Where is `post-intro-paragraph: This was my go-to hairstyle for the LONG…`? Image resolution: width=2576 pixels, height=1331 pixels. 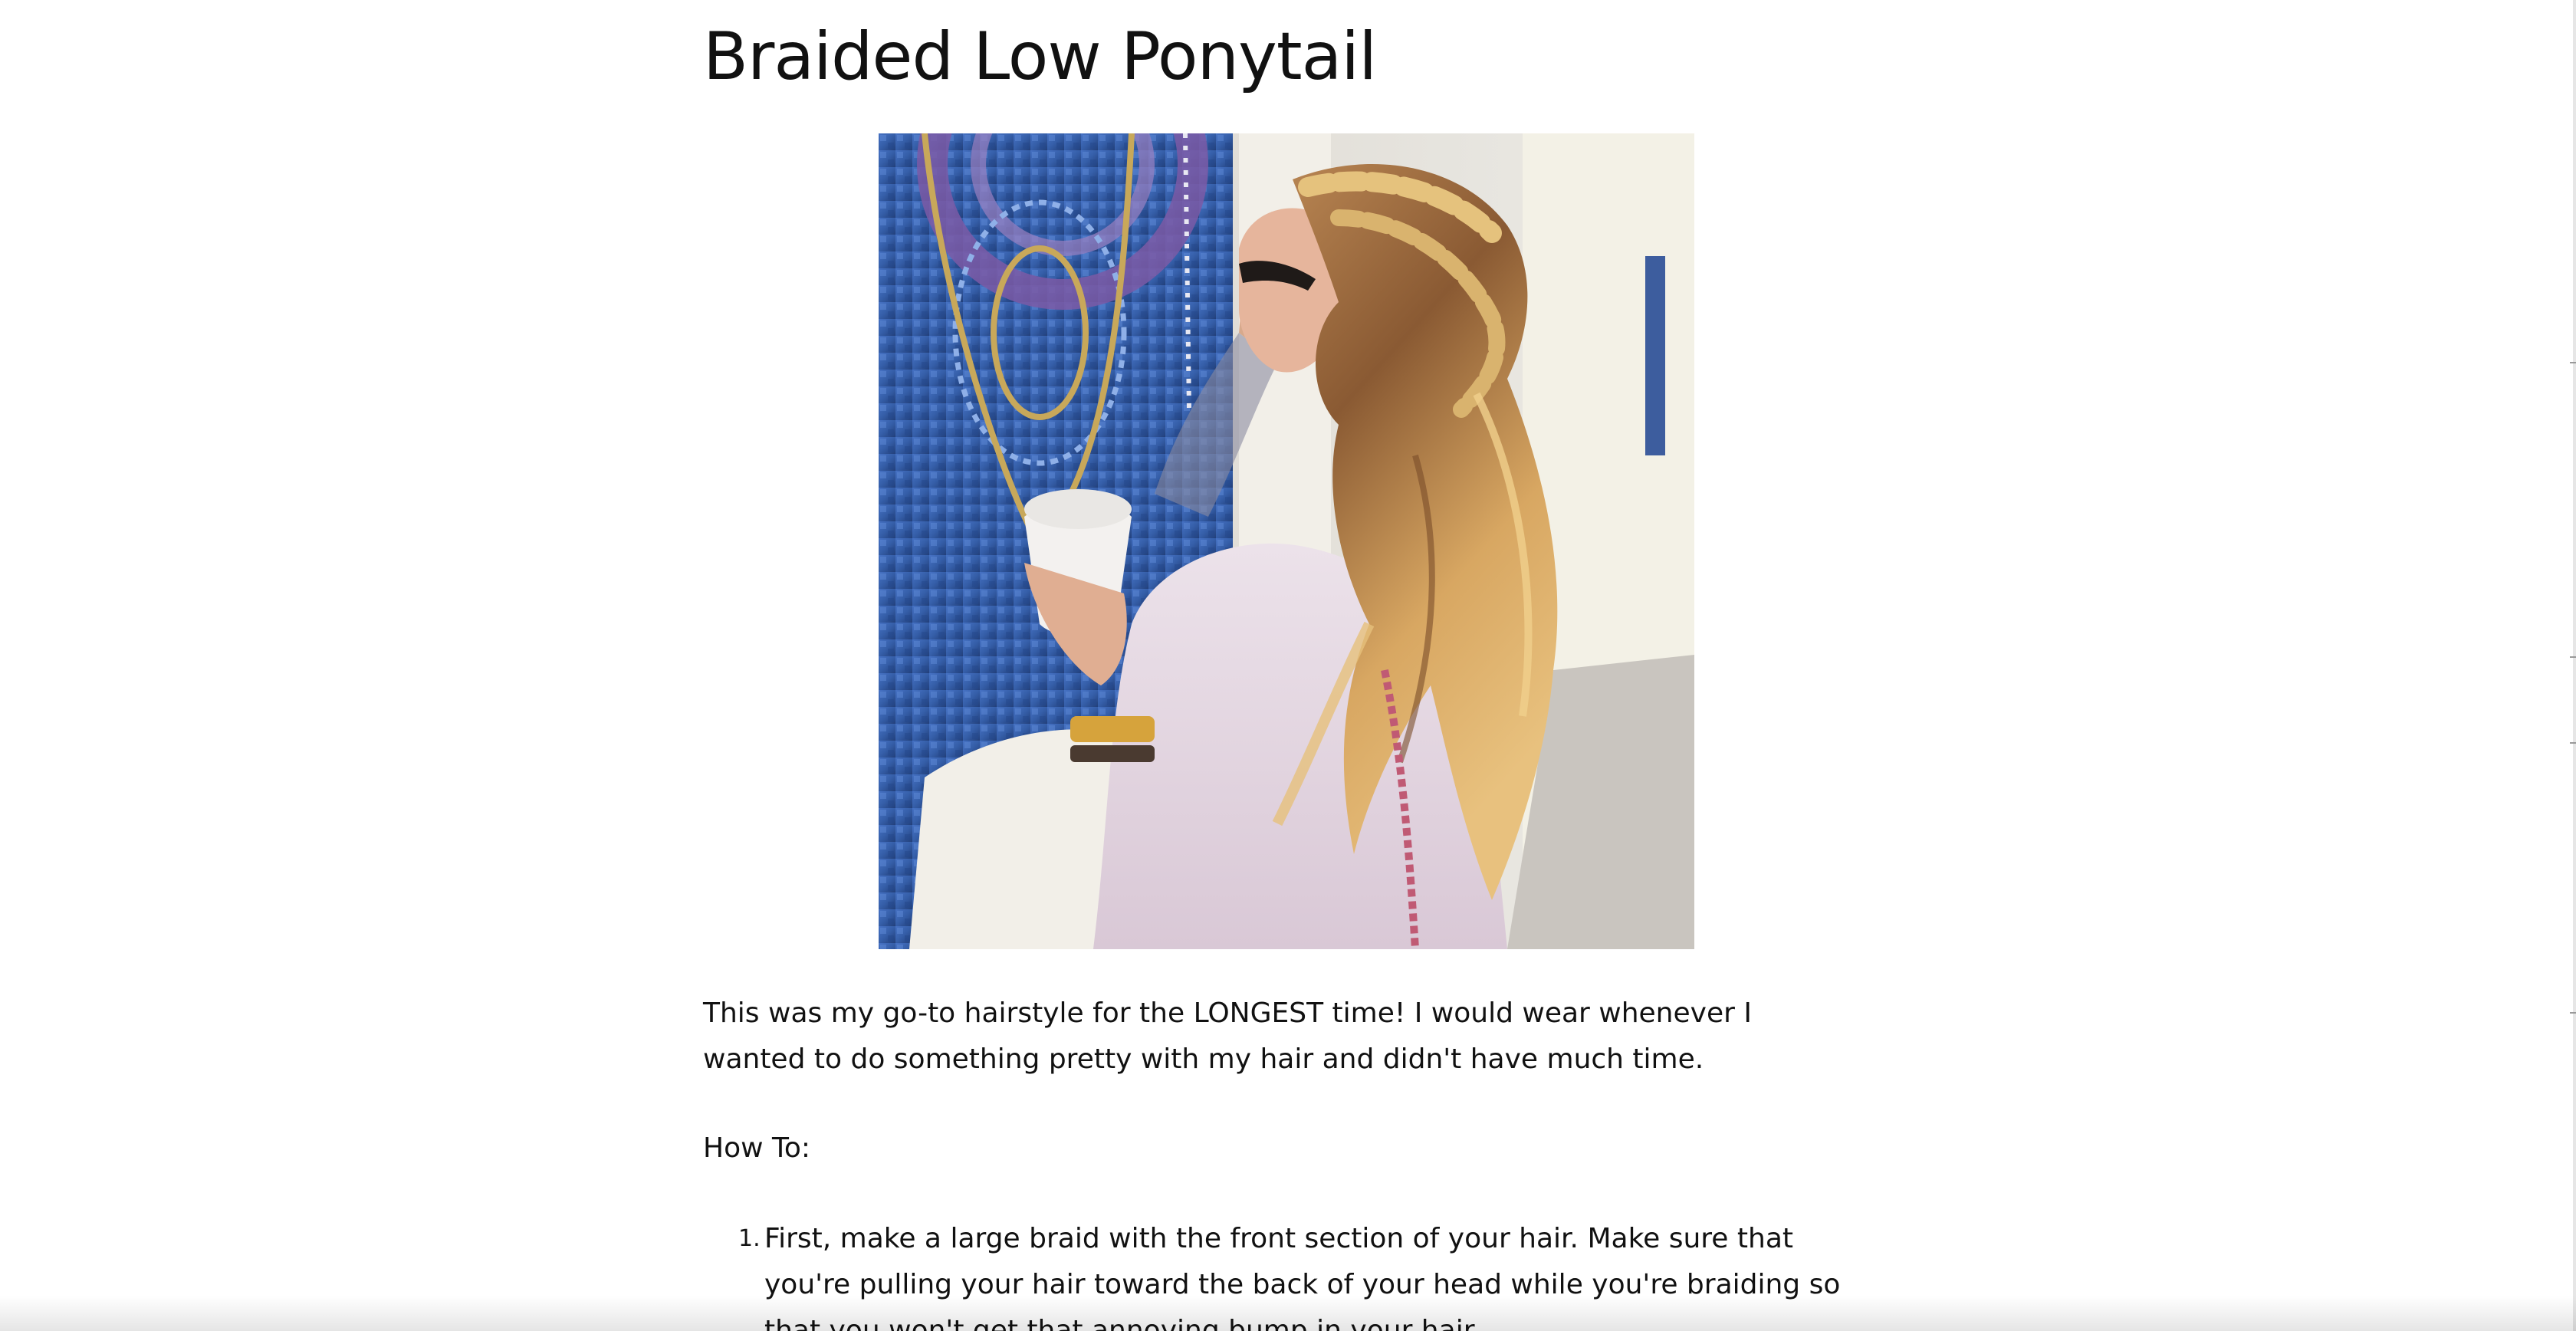
post-intro-paragraph: This was my go-to hairstyle for the LONG… is located at coordinates (1228, 1036).